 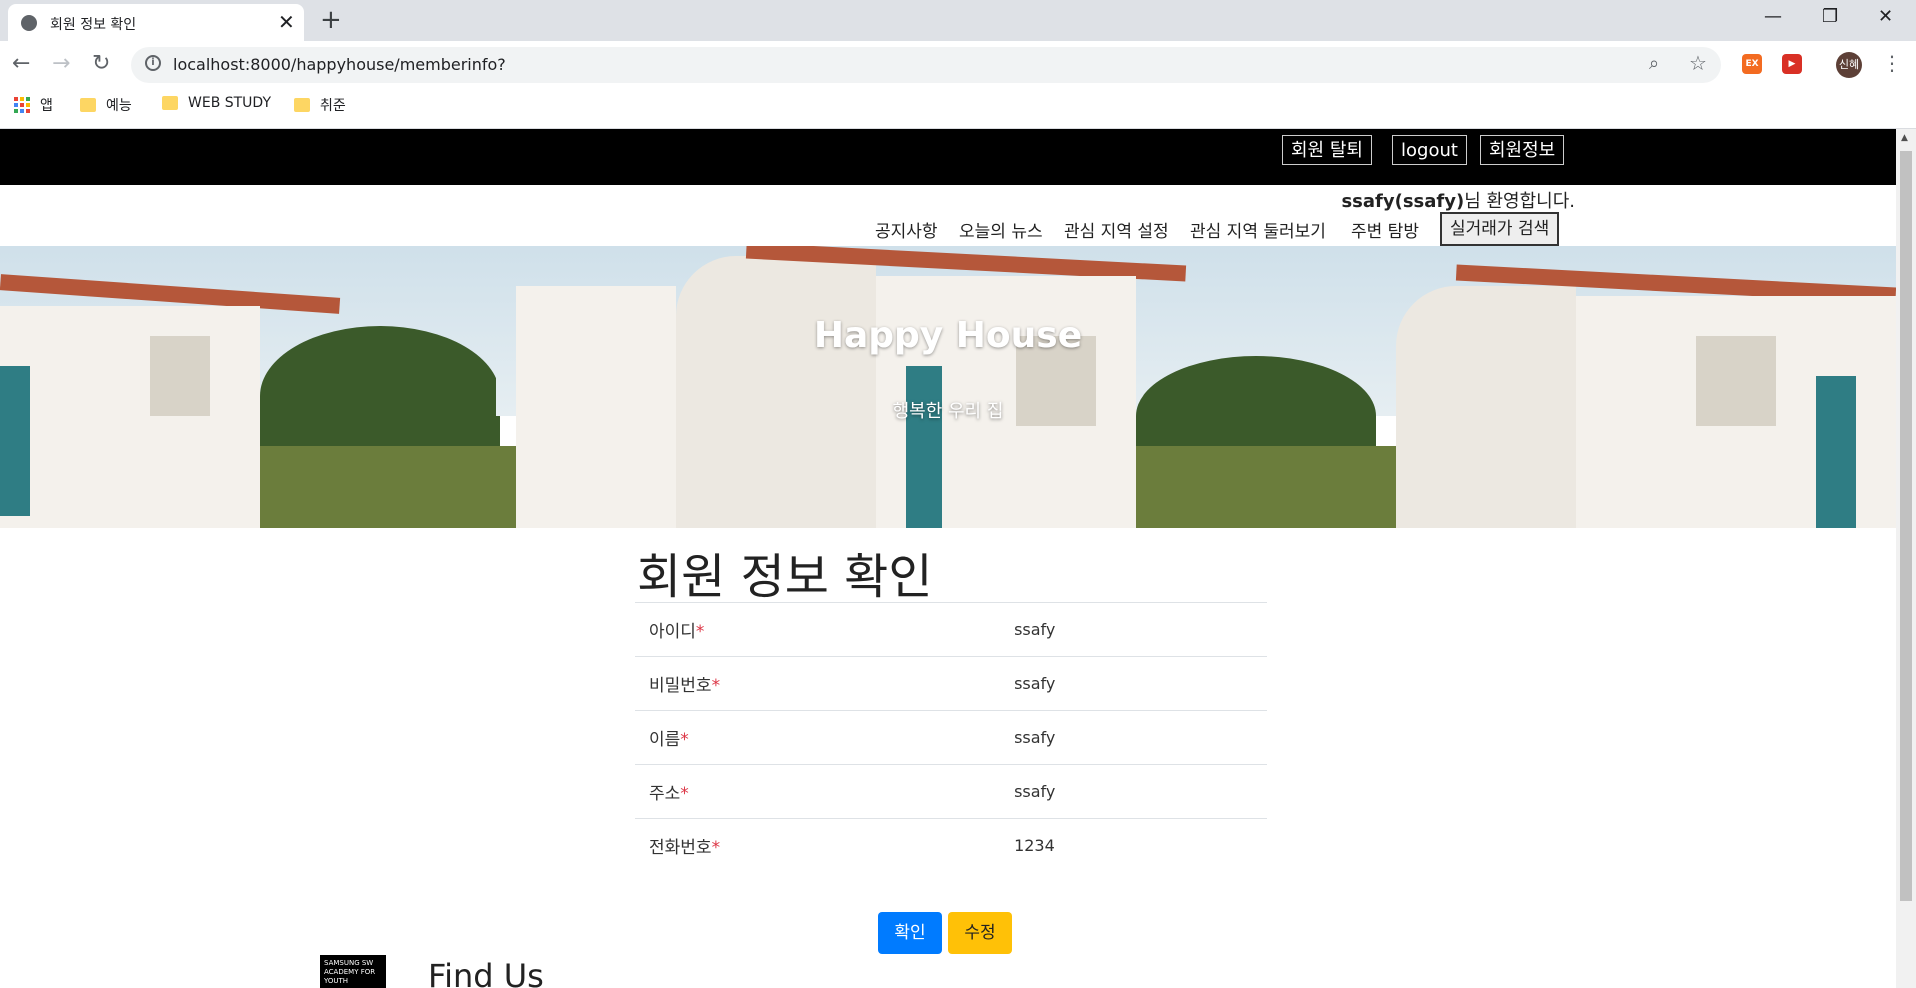 I want to click on table-row: 이름* ssafy, so click(x=951, y=737).